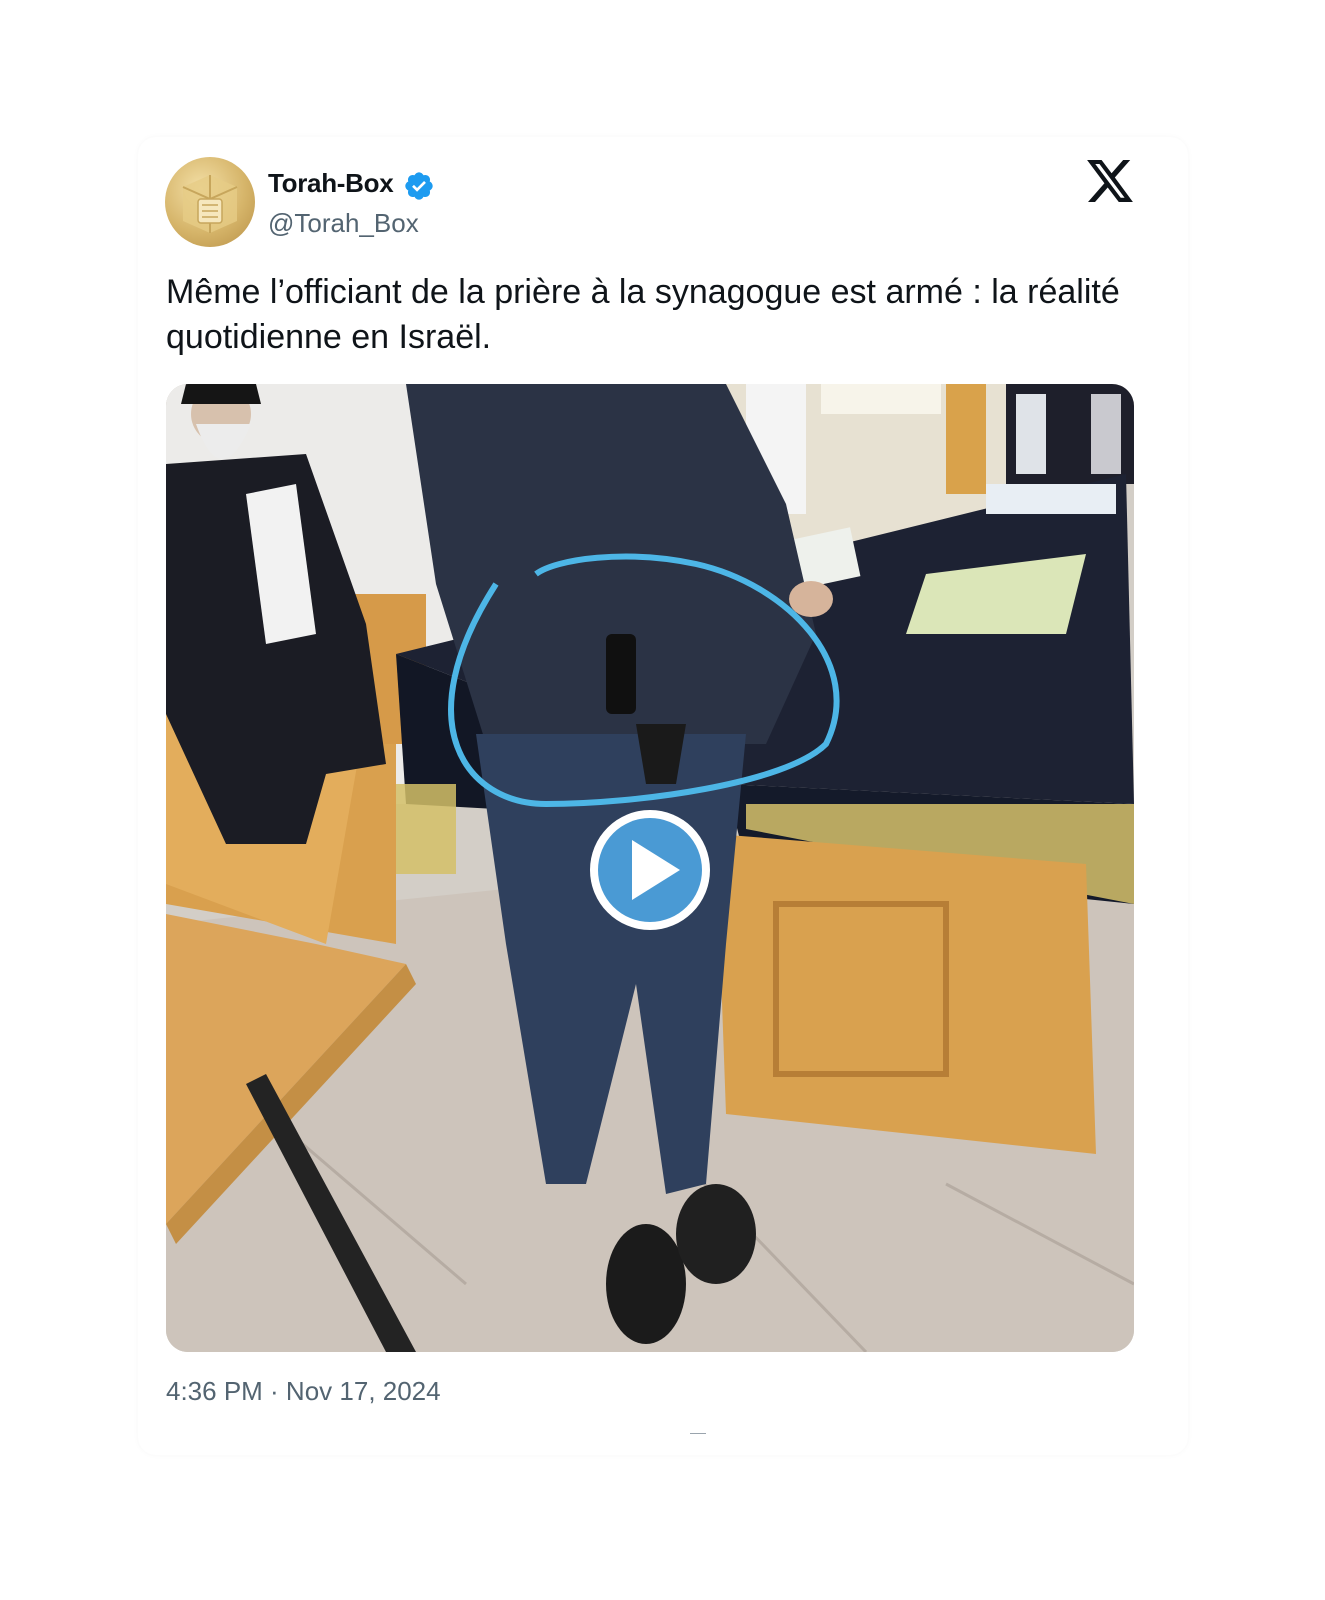  I want to click on verified-badge-icon, so click(419, 186).